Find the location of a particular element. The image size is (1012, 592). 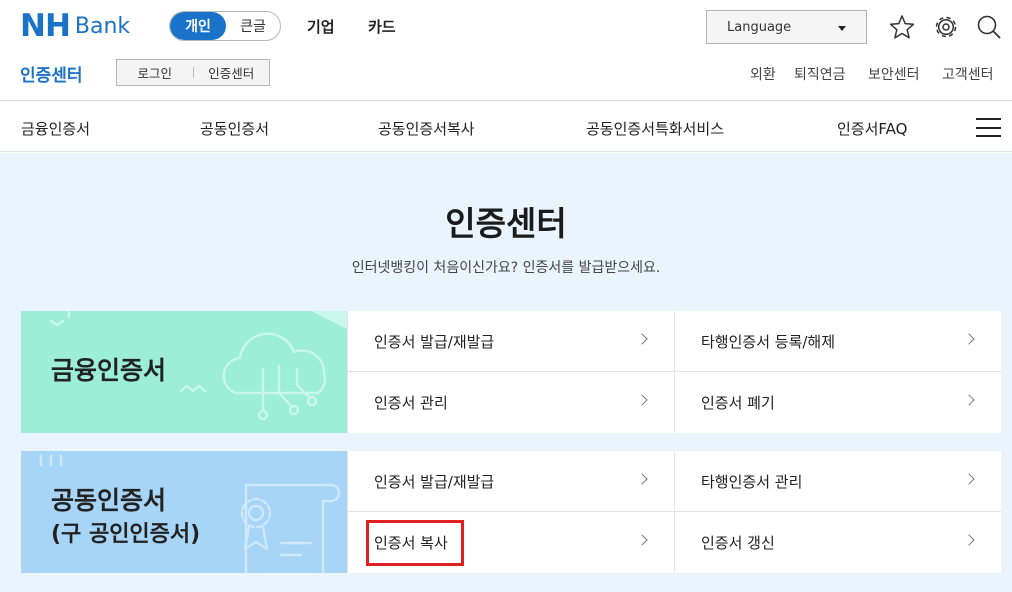

link-label: 타행인증서 관리 is located at coordinates (752, 481).